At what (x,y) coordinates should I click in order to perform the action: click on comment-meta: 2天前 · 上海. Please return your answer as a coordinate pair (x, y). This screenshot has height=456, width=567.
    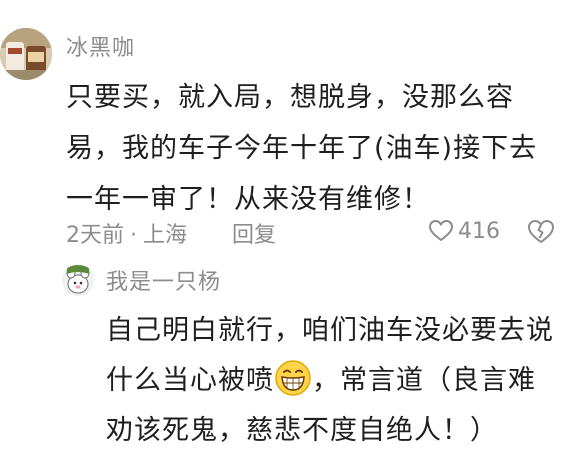
    Looking at the image, I should click on (126, 233).